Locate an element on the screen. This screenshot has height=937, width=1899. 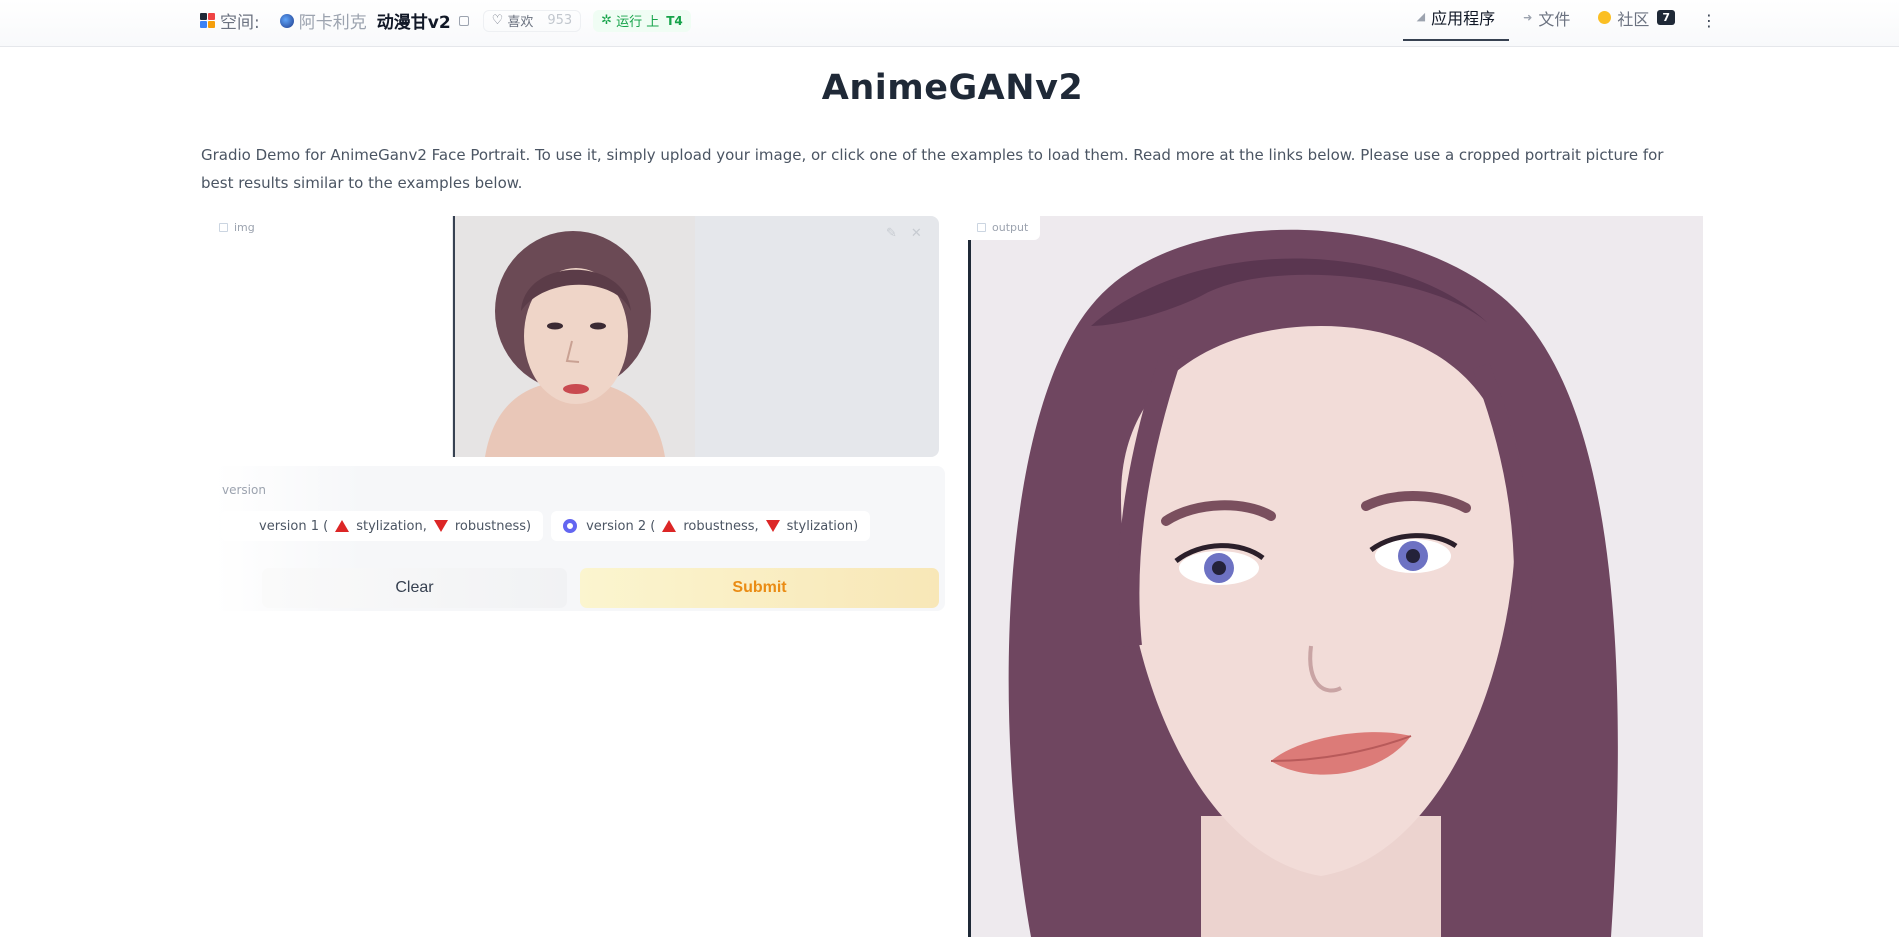
version-1-option: version 1 ( stylization, robustness) is located at coordinates (382, 526).